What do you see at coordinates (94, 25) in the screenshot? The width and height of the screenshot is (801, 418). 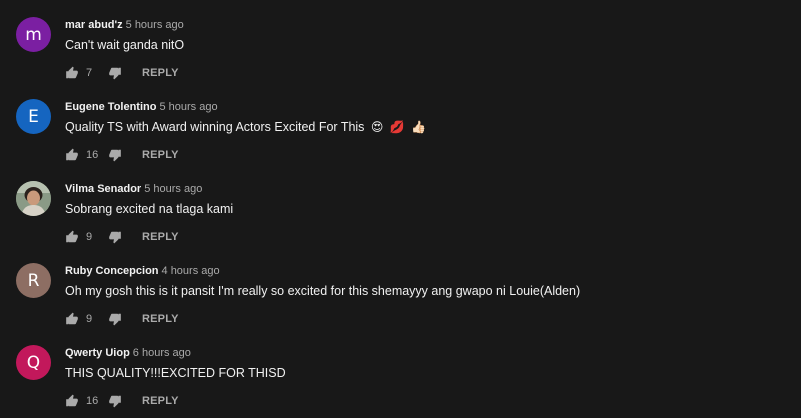 I see `author-name: mar abud'z` at bounding box center [94, 25].